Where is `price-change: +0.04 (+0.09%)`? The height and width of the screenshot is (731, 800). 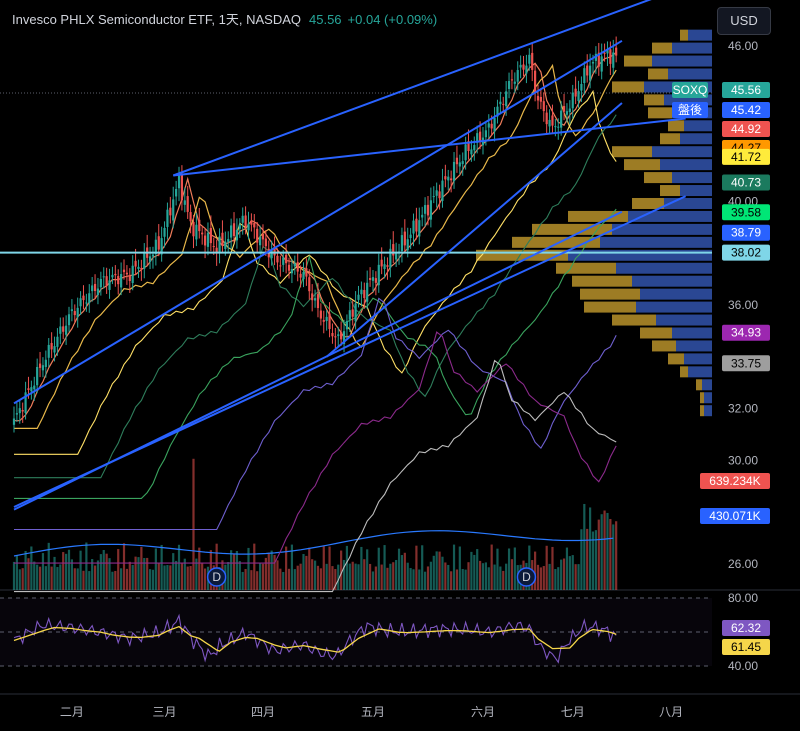 price-change: +0.04 (+0.09%) is located at coordinates (392, 19).